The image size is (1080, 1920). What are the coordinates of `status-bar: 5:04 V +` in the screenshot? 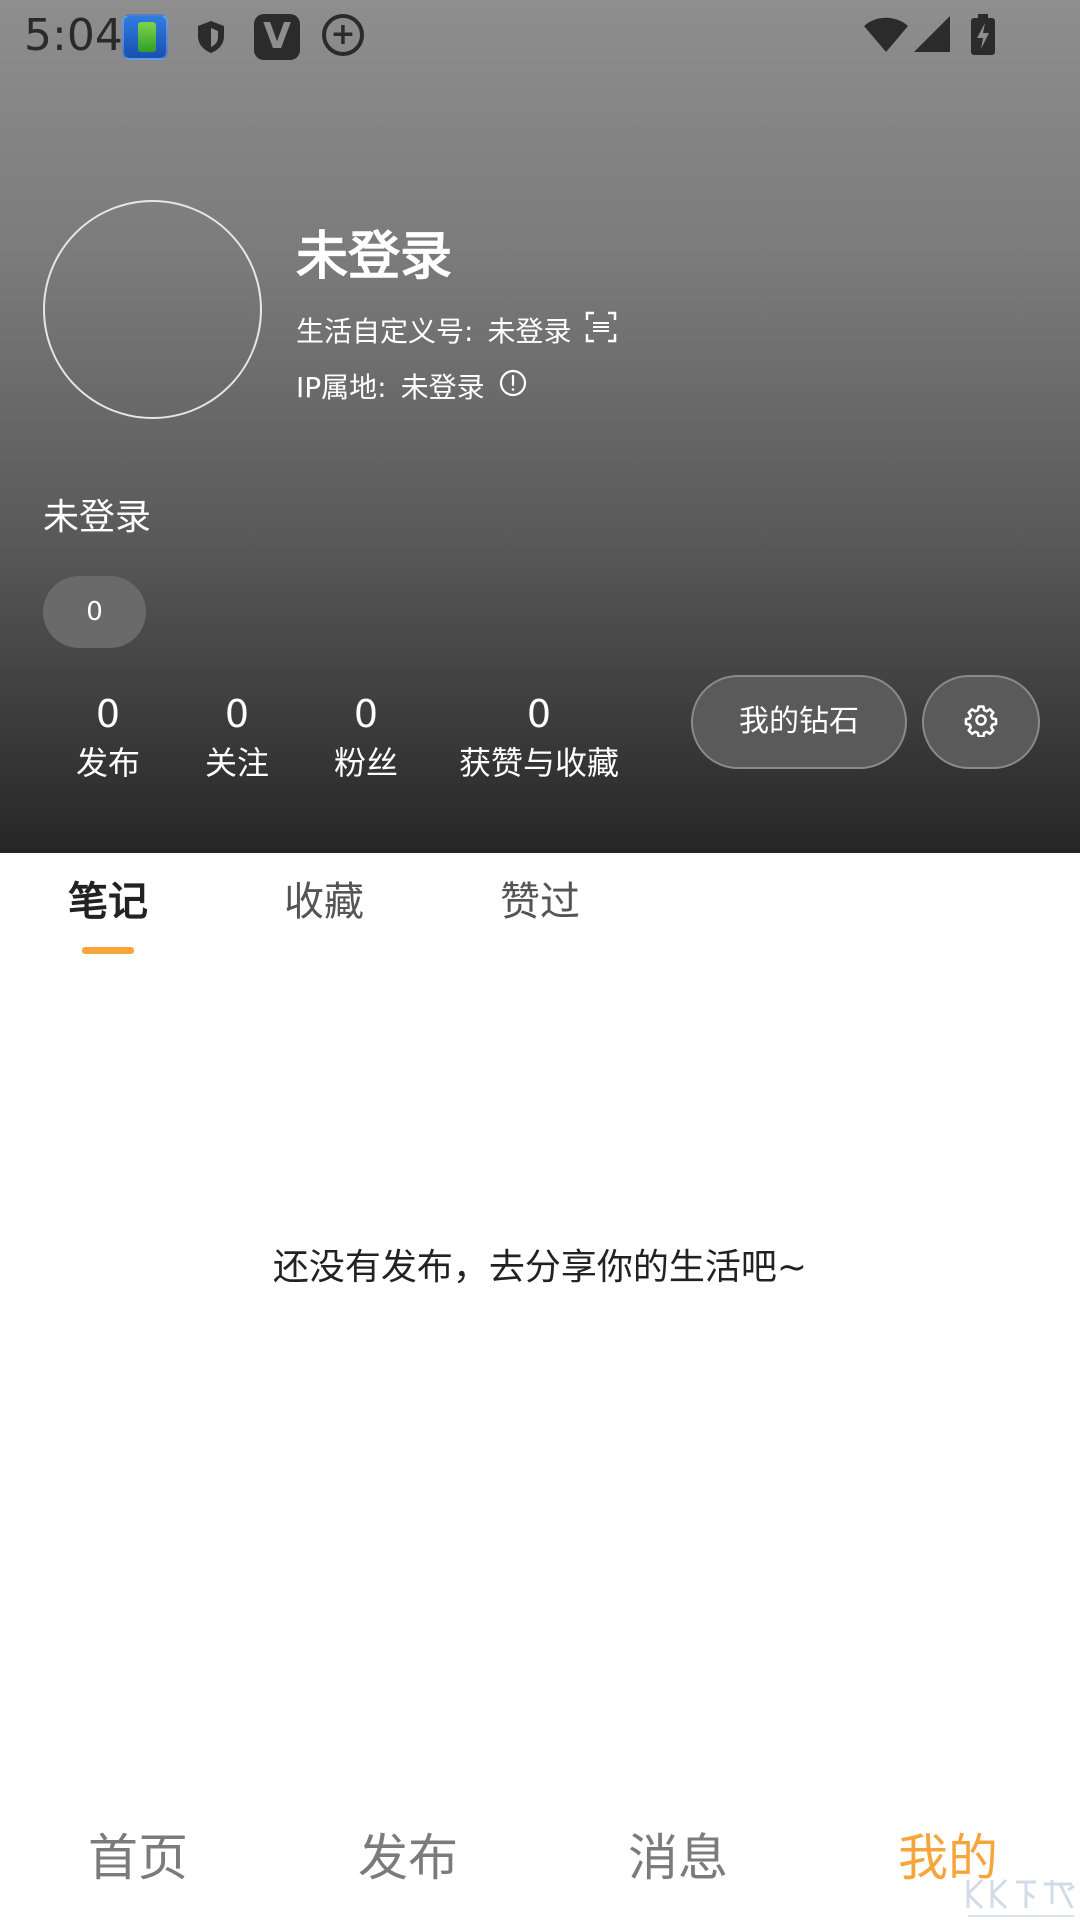 It's located at (540, 36).